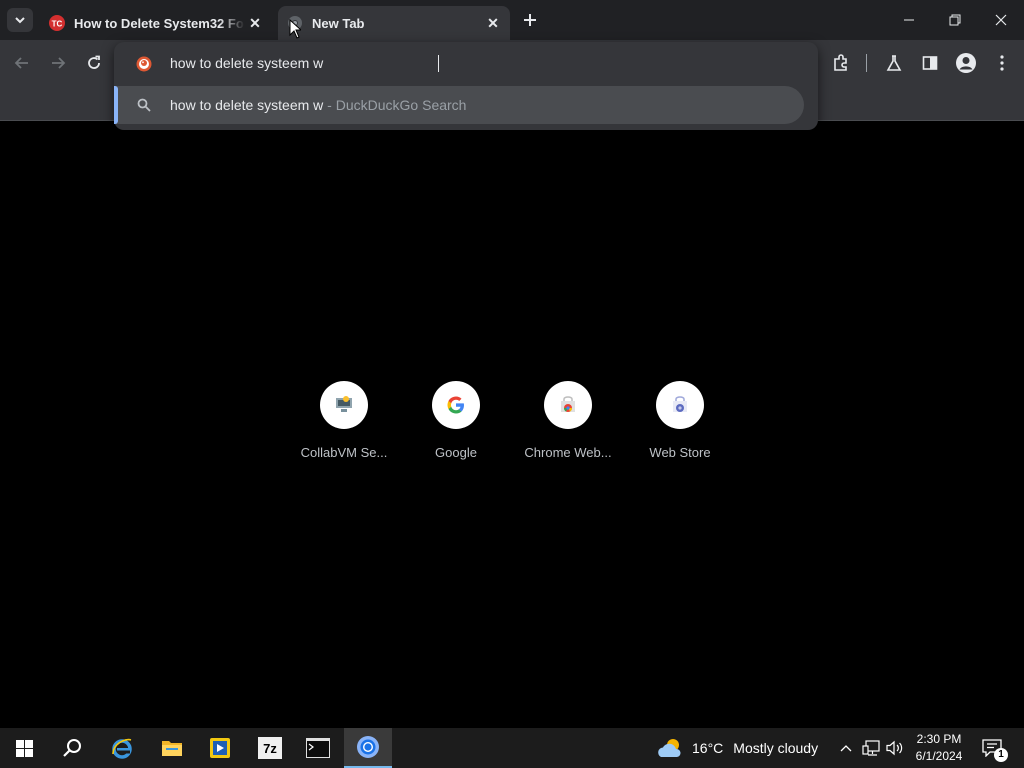  I want to click on flask-icon, so click(894, 63).